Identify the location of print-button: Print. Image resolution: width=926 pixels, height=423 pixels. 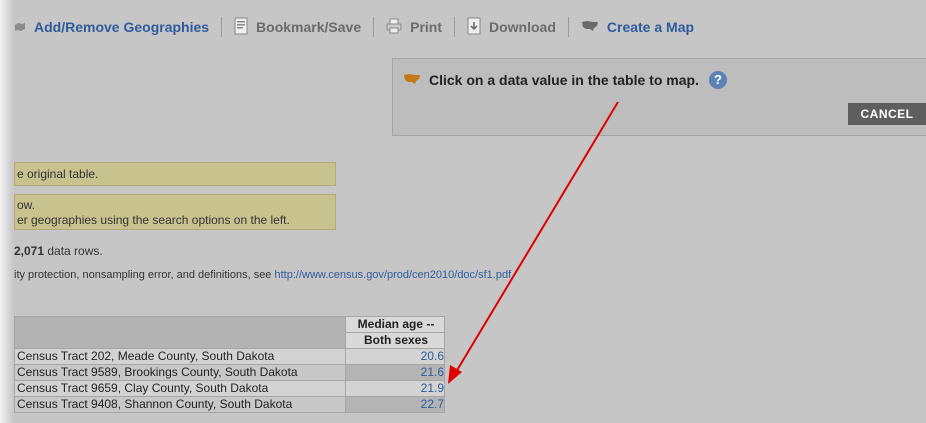
(414, 27).